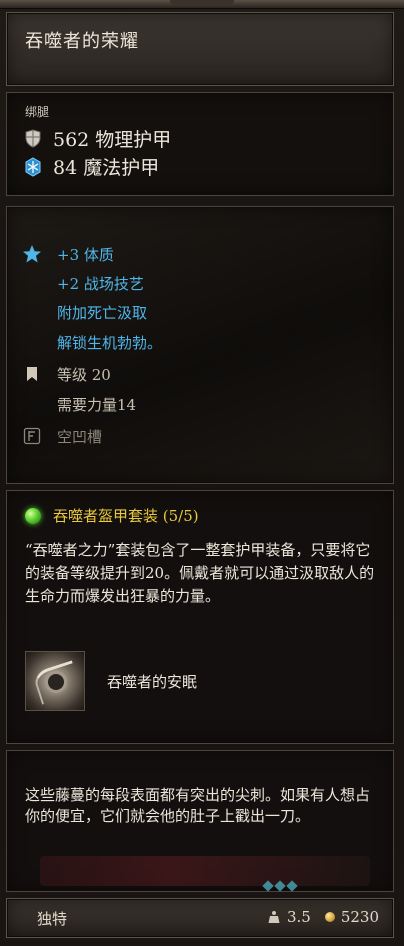 This screenshot has height=946, width=404. I want to click on magic-armor-row: 84 魔法护甲, so click(91, 166).